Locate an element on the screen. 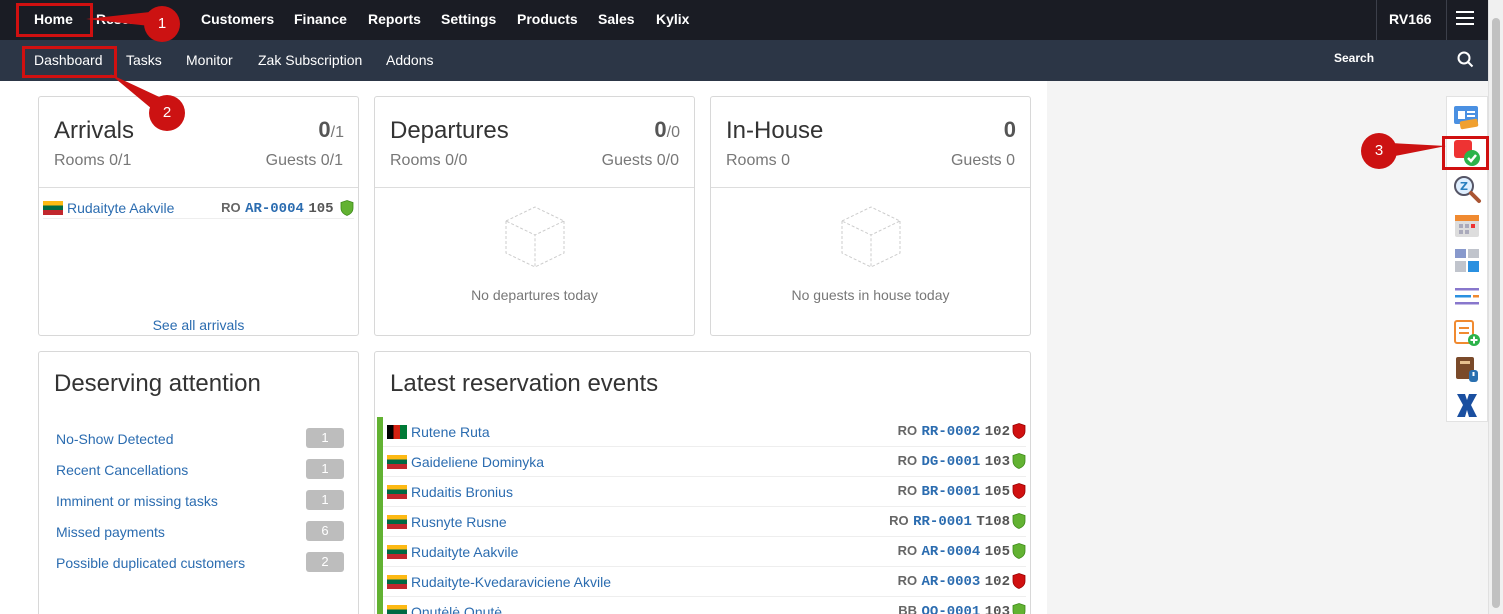 The width and height of the screenshot is (1503, 614). inhouse-guests: Guests 0 is located at coordinates (982, 160).